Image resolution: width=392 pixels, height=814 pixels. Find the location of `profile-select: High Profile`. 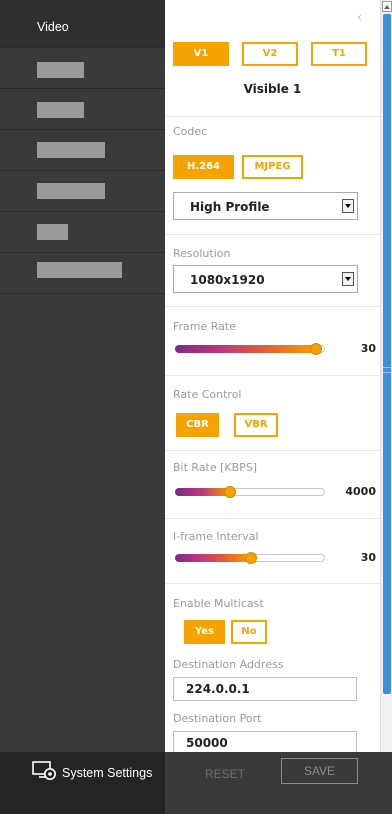

profile-select: High Profile is located at coordinates (265, 206).